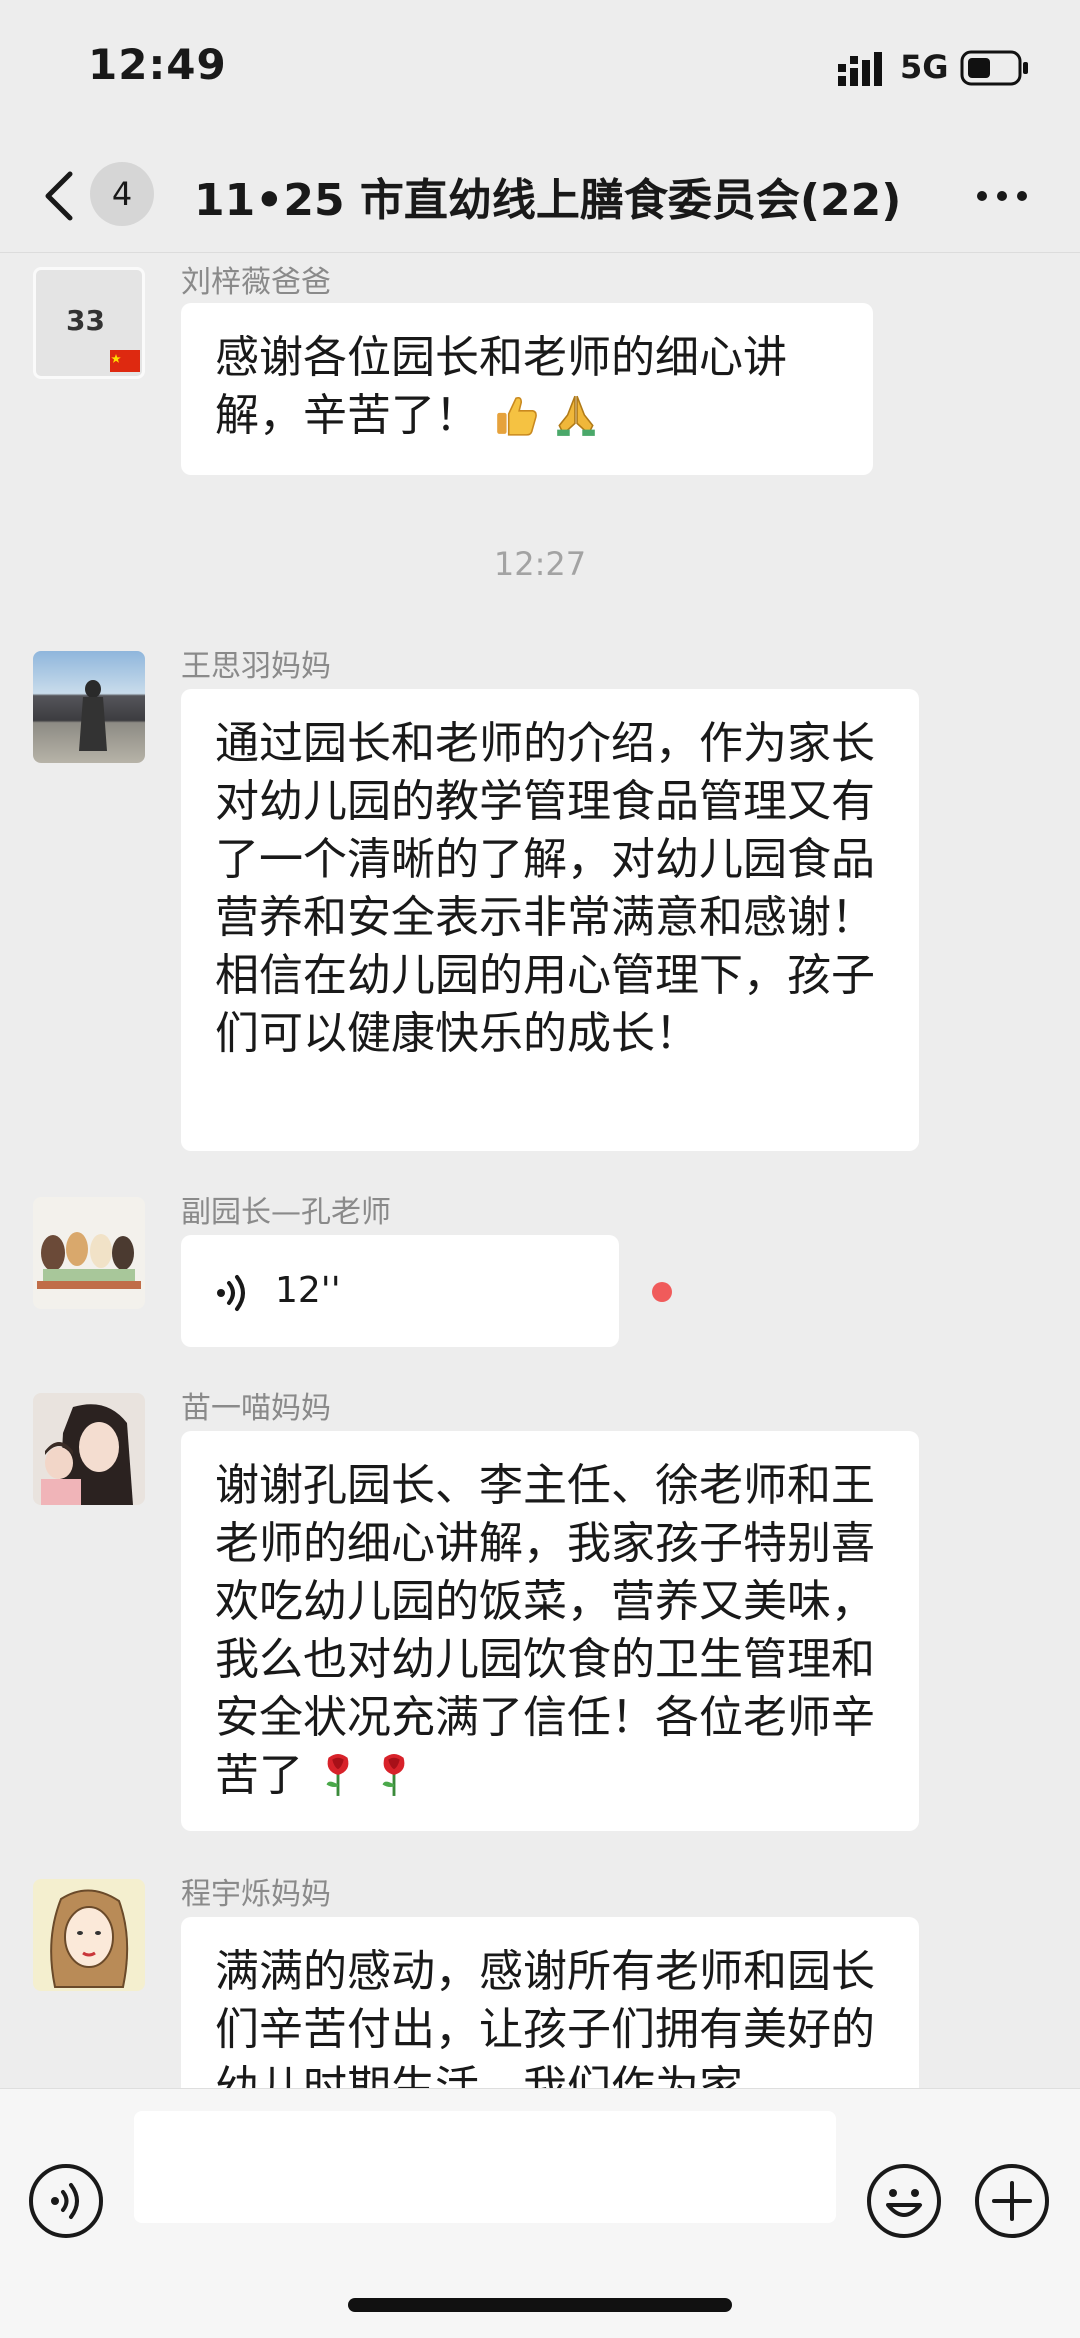  I want to click on message-input, so click(485, 2167).